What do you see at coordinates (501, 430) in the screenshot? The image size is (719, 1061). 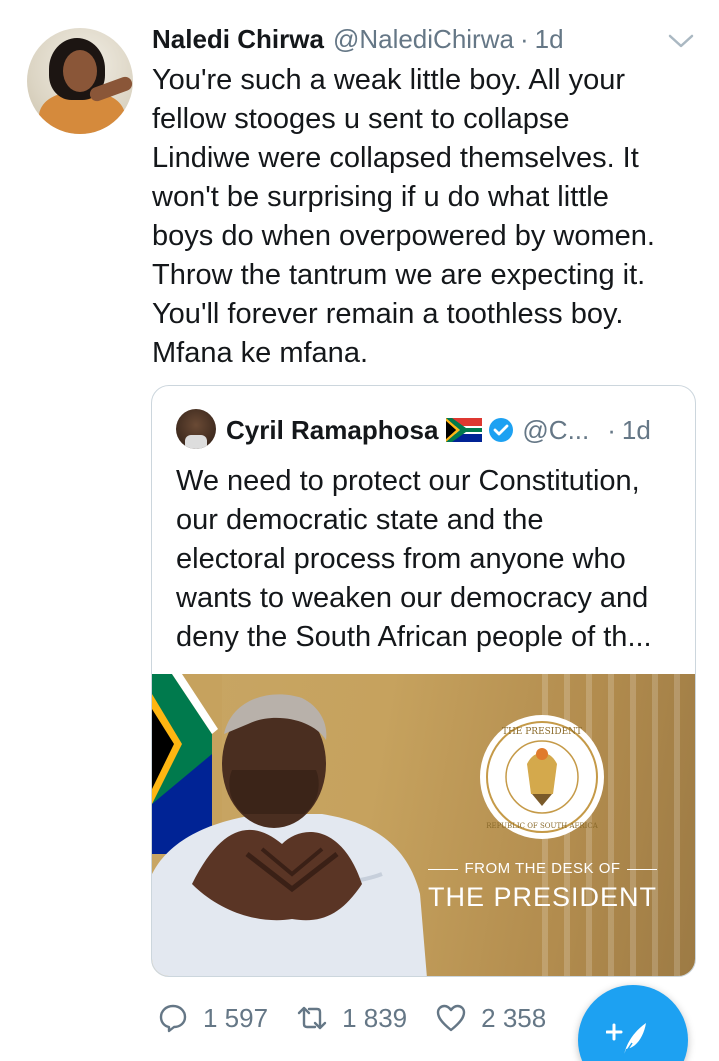 I see `verified-badge-icon` at bounding box center [501, 430].